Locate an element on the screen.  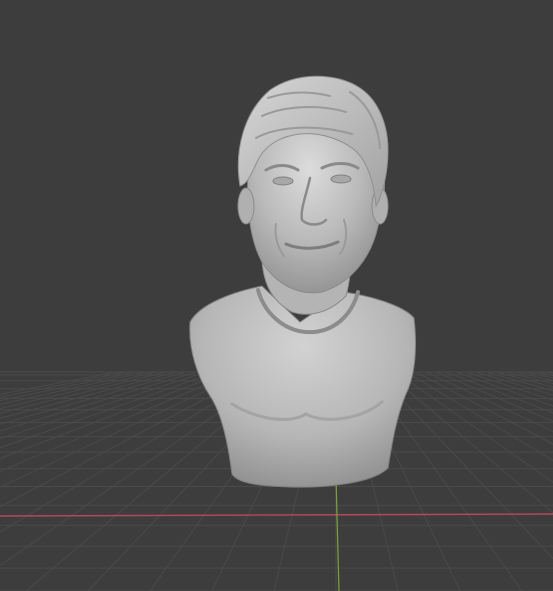
left-eye is located at coordinates (283, 181).